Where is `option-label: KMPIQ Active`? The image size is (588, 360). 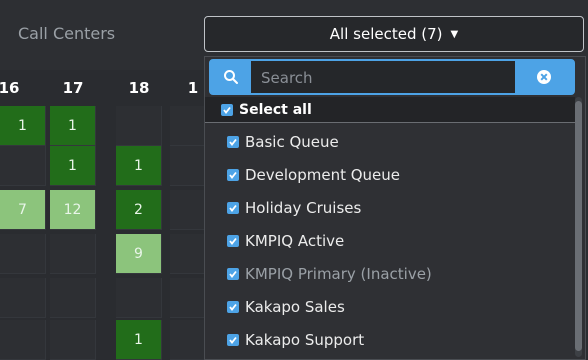 option-label: KMPIQ Active is located at coordinates (295, 240).